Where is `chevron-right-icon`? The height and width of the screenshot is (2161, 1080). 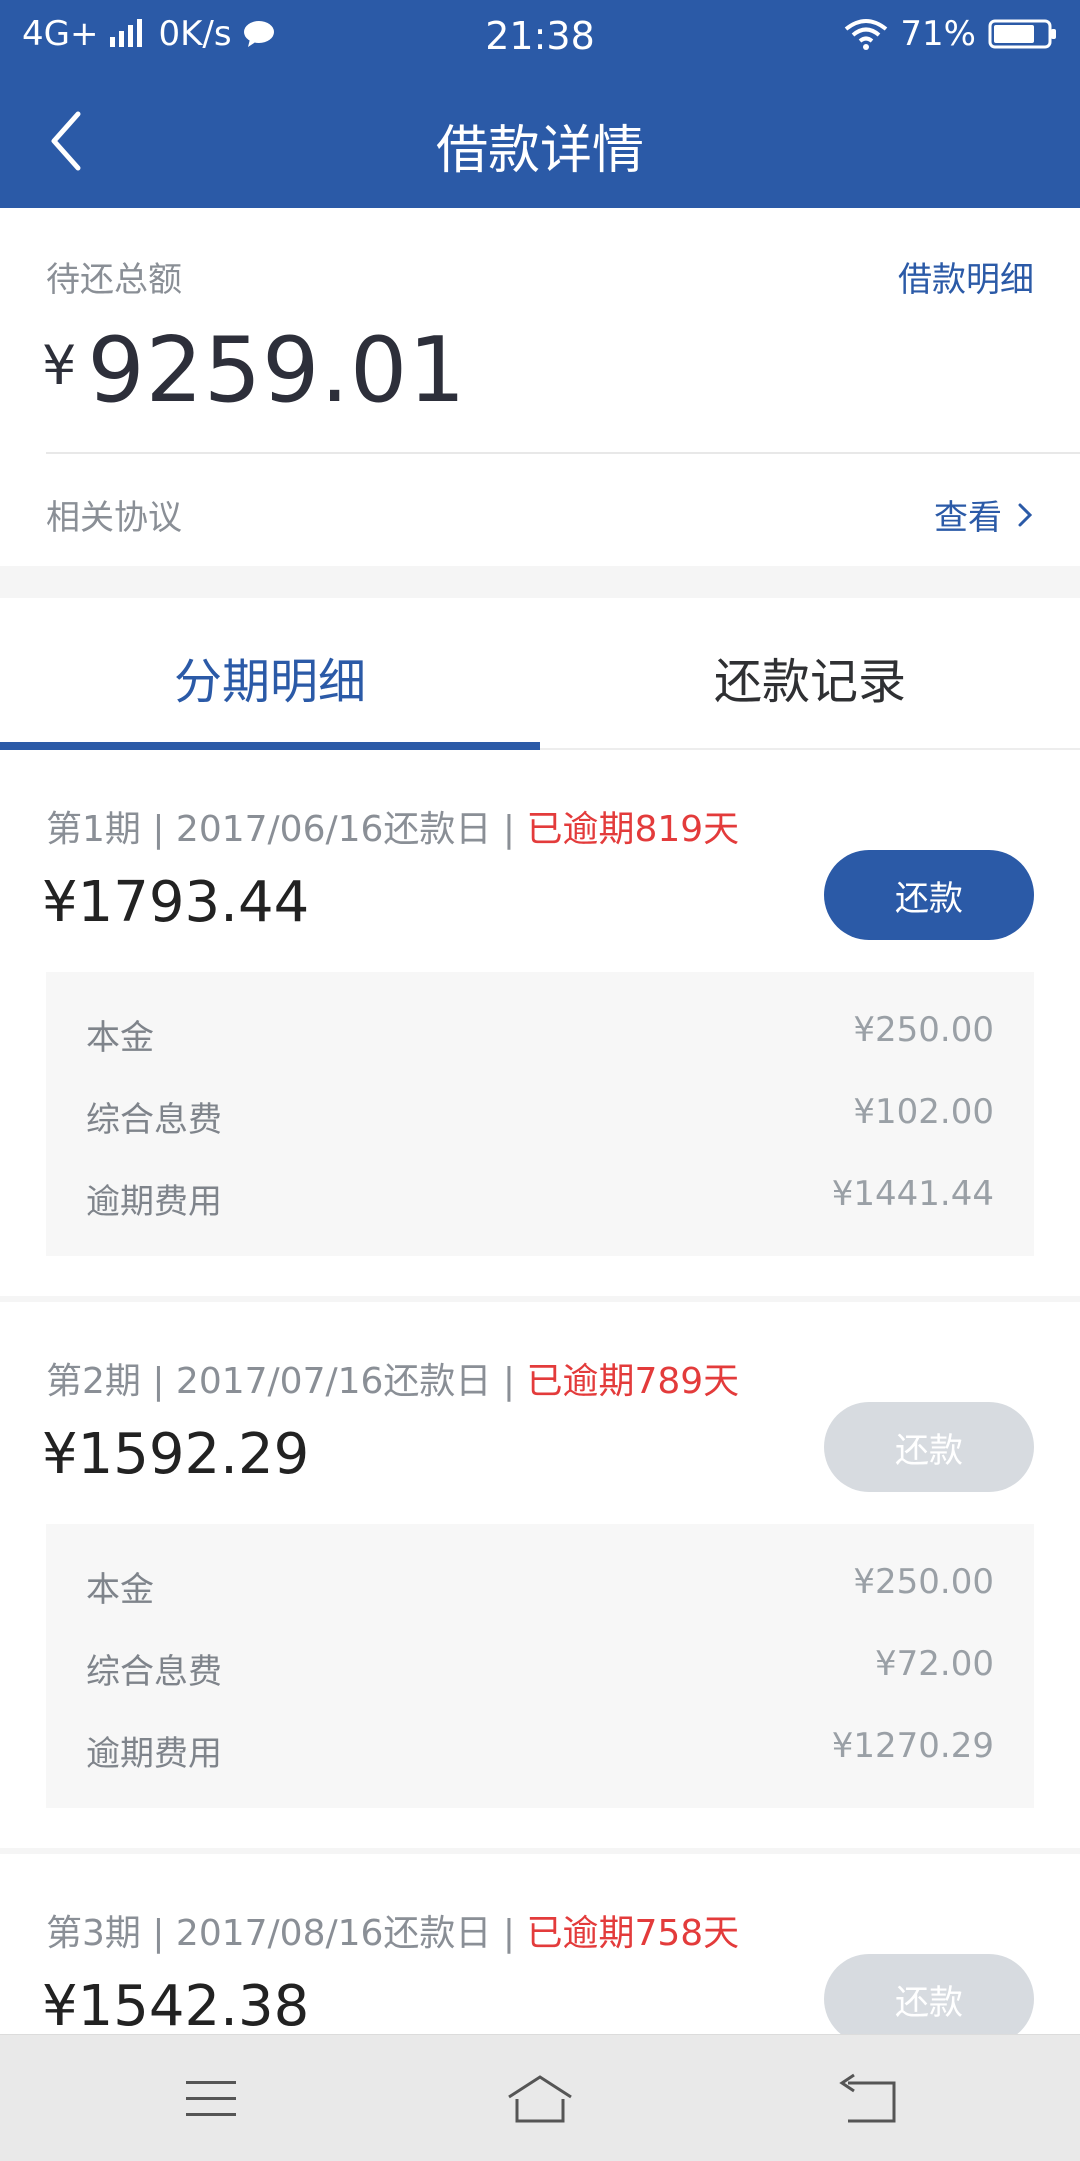
chevron-right-icon is located at coordinates (1025, 514).